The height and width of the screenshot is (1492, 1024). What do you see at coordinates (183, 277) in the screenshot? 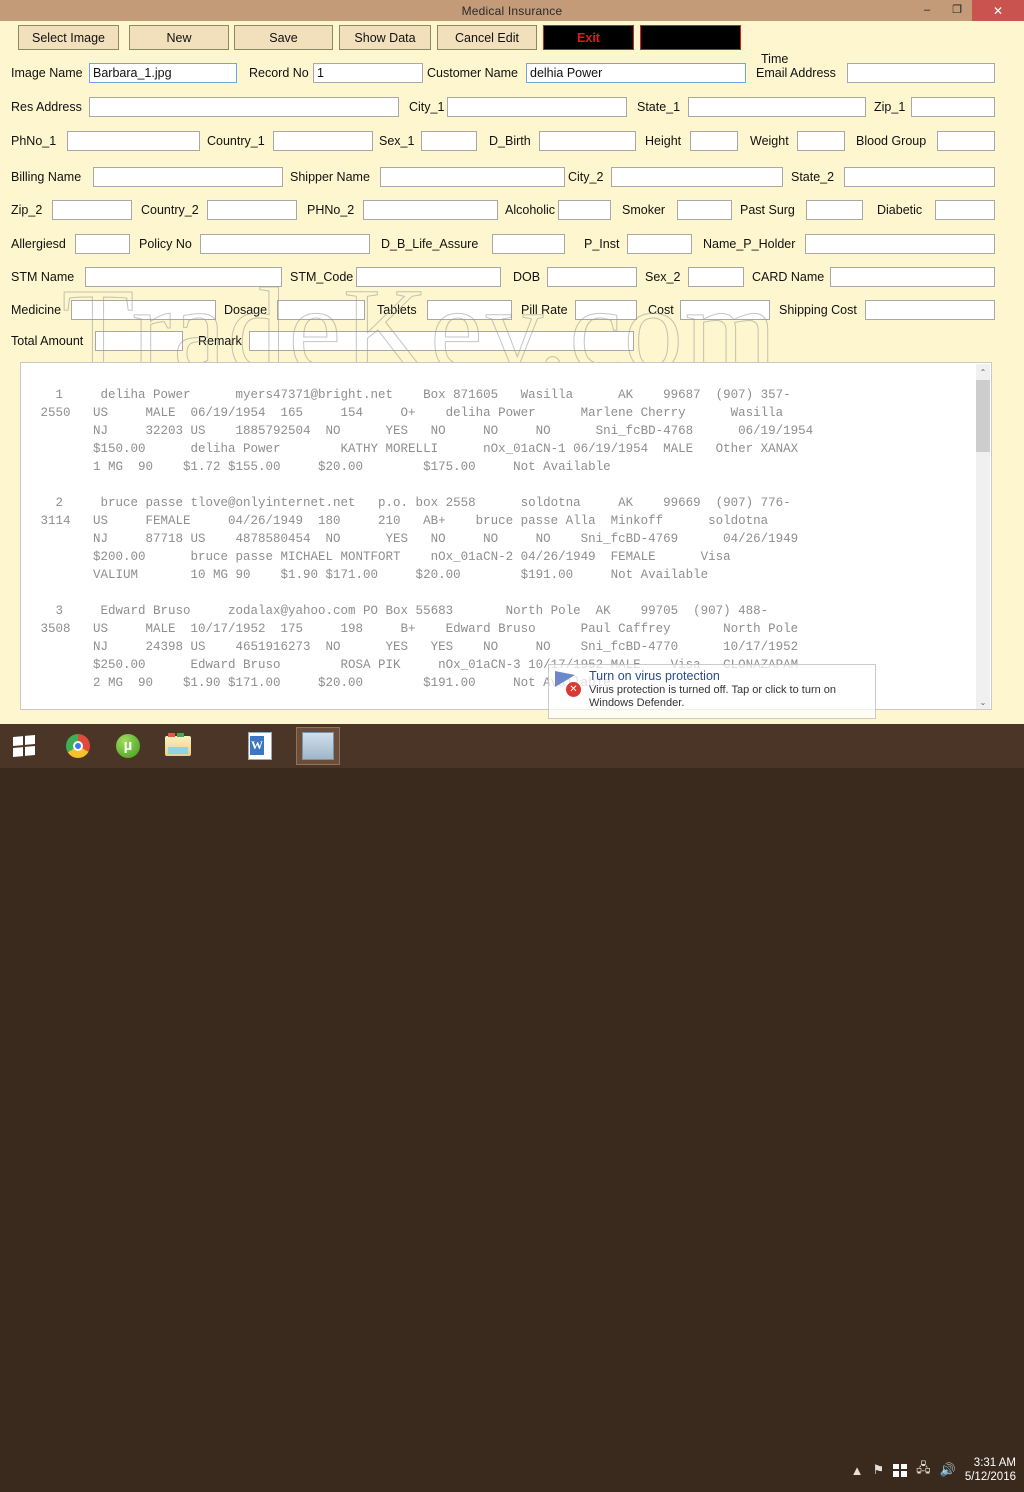
I see `stm-name-input` at bounding box center [183, 277].